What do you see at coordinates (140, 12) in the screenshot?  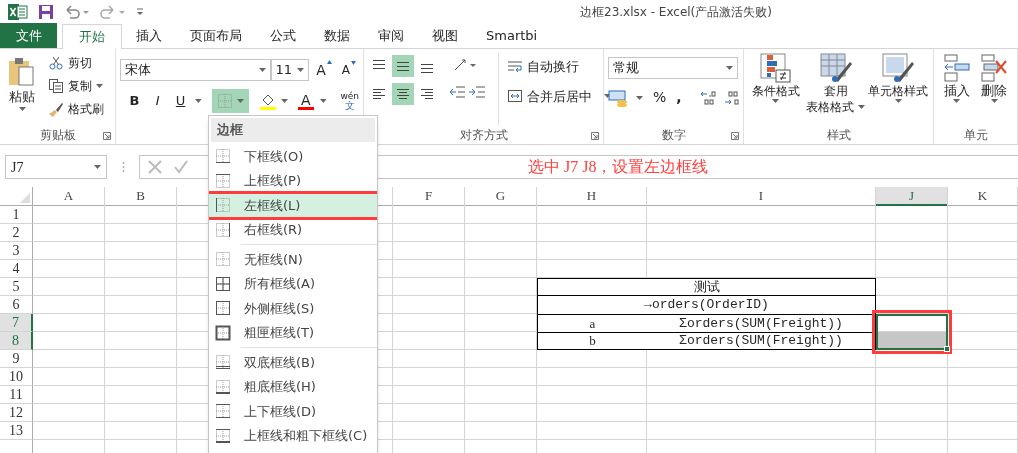 I see `customize-toolbar-icon` at bounding box center [140, 12].